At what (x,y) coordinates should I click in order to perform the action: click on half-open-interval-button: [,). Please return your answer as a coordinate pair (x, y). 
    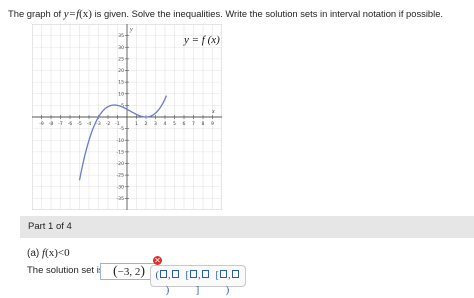
    Looking at the image, I should click on (227, 282).